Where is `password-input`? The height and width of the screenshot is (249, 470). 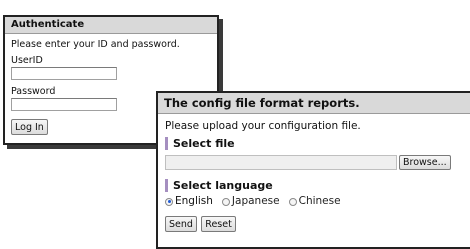 password-input is located at coordinates (64, 104).